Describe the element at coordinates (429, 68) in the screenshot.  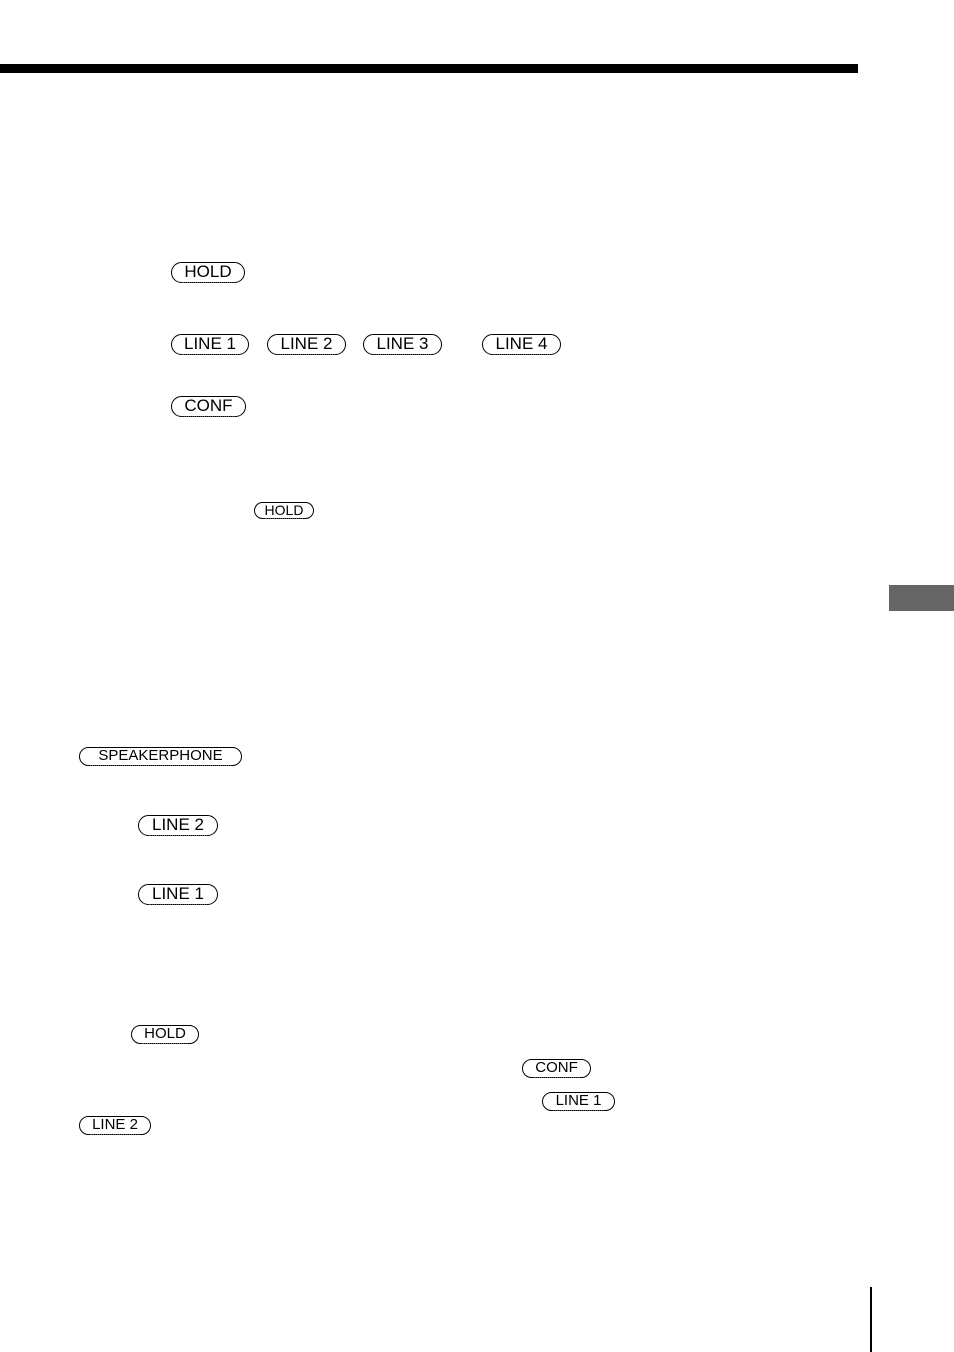
I see `header-rule` at that location.